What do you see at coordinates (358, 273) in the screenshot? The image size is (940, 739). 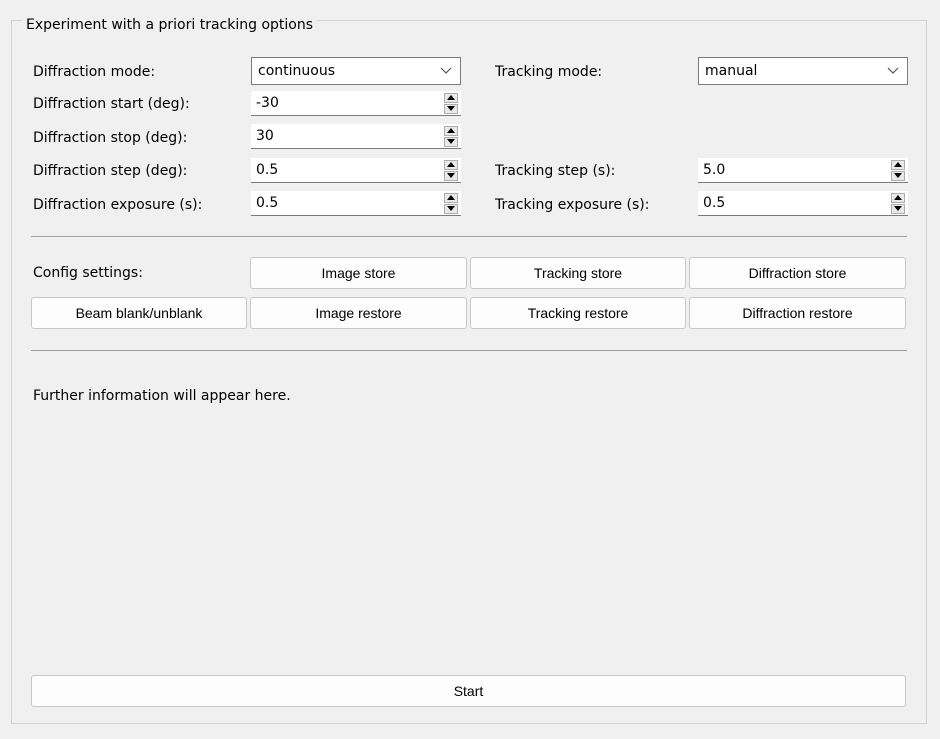 I see `image-store-button: Image store` at bounding box center [358, 273].